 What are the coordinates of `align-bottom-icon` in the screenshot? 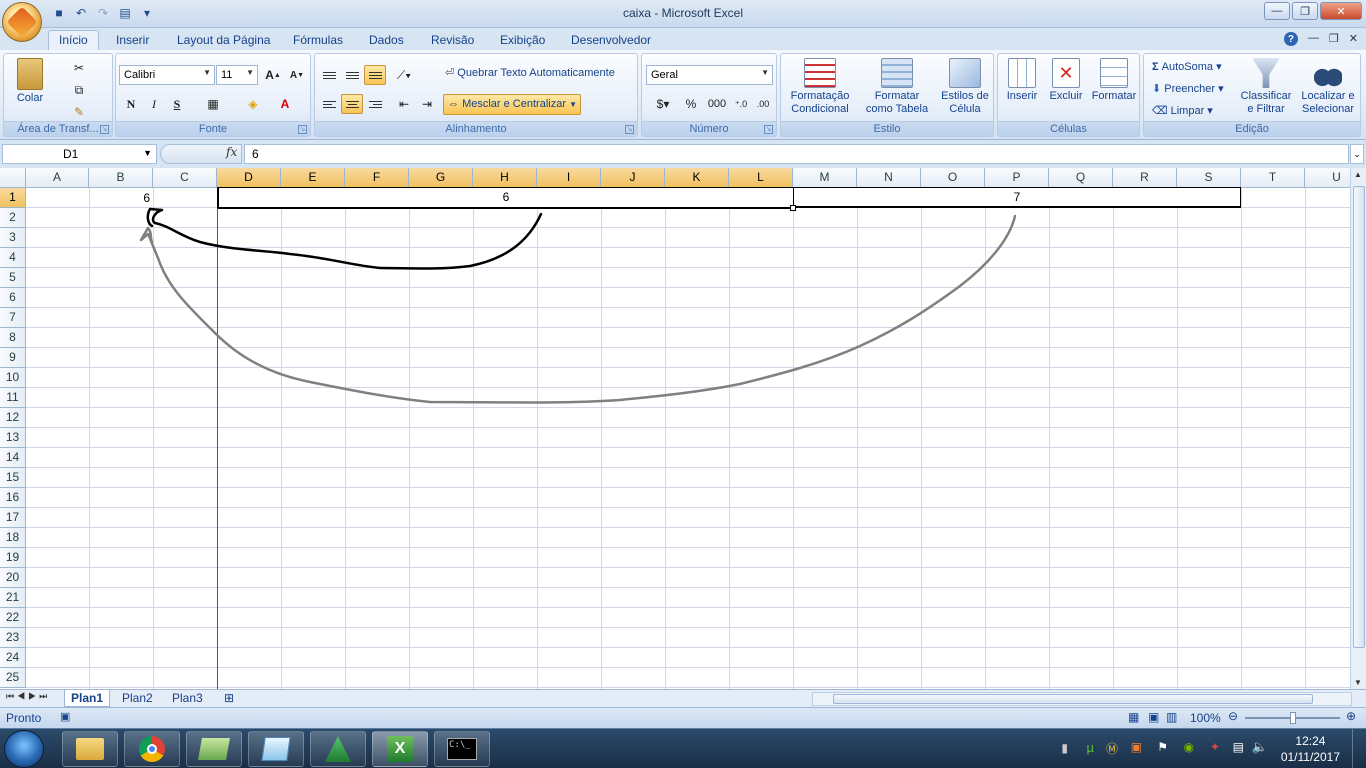 It's located at (375, 75).